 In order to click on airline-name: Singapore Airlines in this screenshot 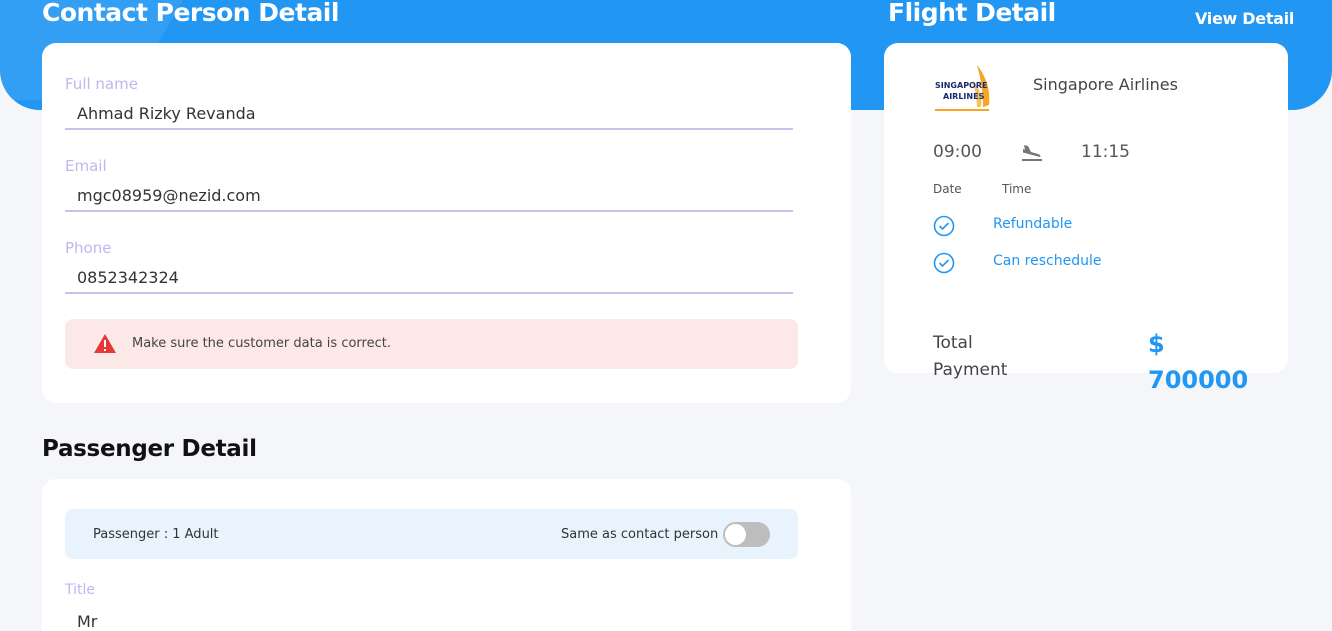, I will do `click(1105, 84)`.